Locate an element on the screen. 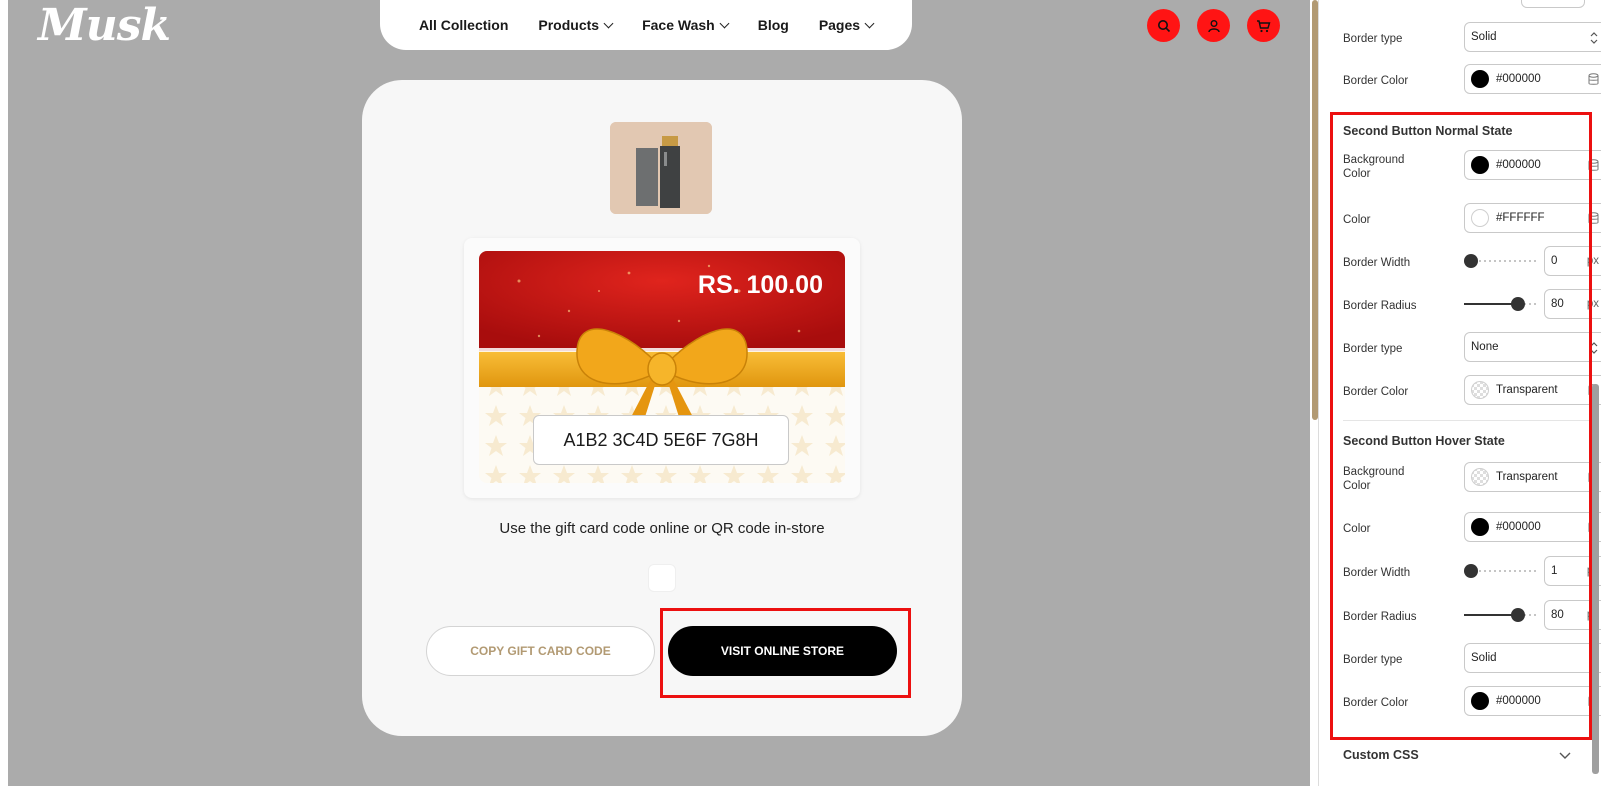 This screenshot has width=1601, height=786. cart-button is located at coordinates (1263, 25).